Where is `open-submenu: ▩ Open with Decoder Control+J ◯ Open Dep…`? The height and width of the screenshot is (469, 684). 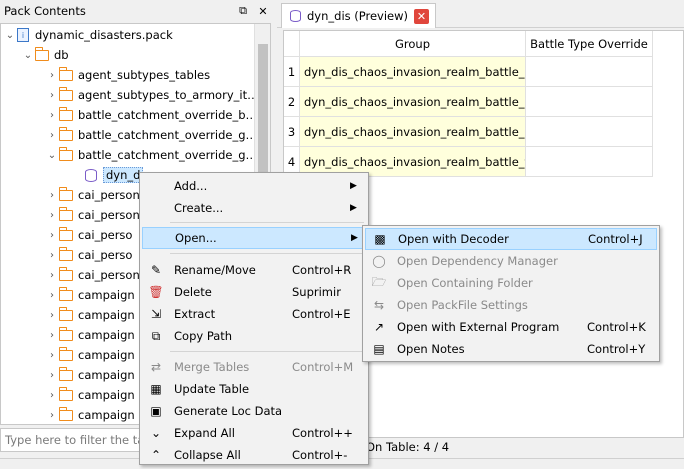 open-submenu: ▩ Open with Decoder Control+J ◯ Open Dep… is located at coordinates (511, 293).